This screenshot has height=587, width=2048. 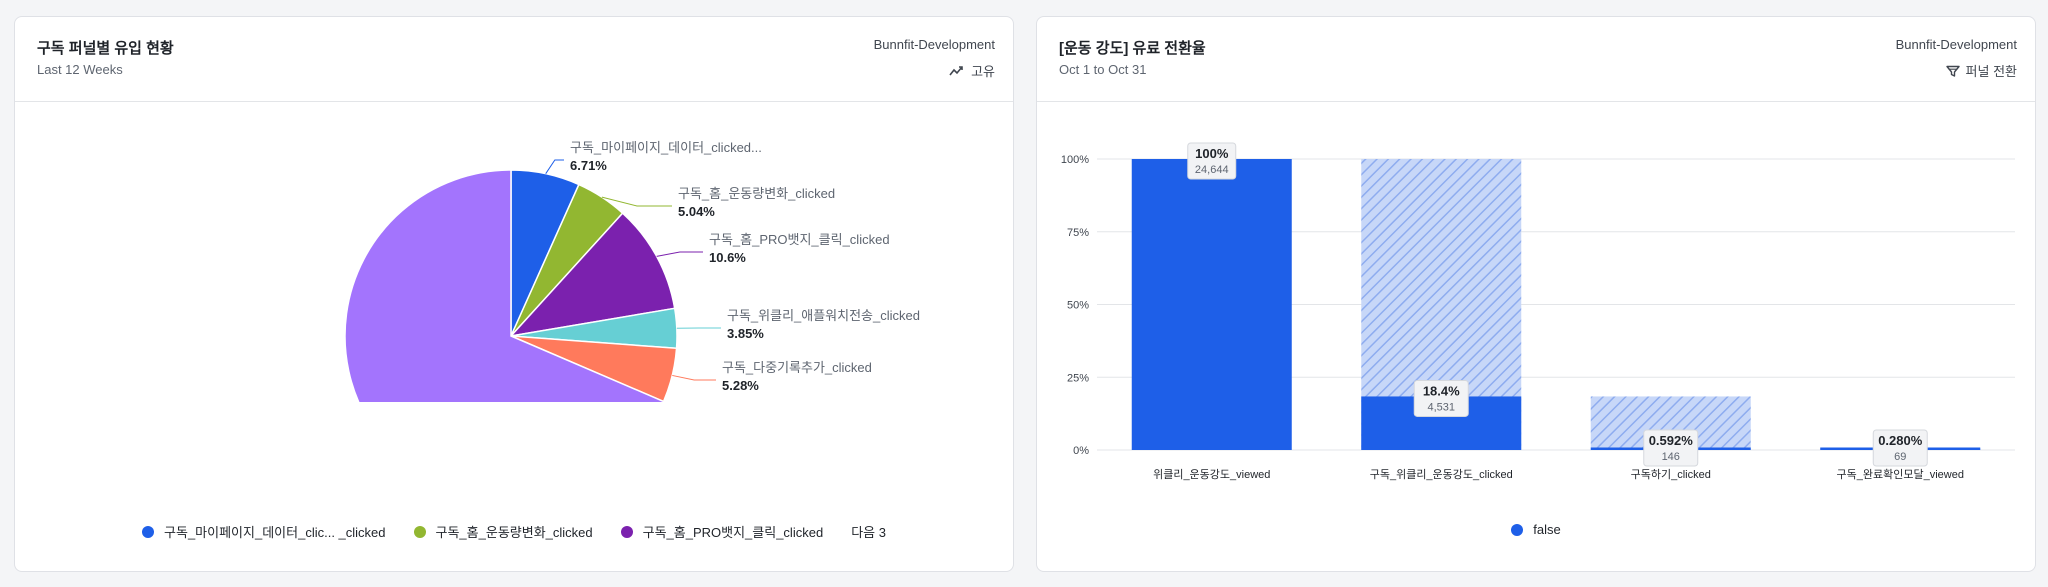 What do you see at coordinates (275, 532) in the screenshot?
I see `legend-label: 구독_마이페이지_데이터_clic... _clicked` at bounding box center [275, 532].